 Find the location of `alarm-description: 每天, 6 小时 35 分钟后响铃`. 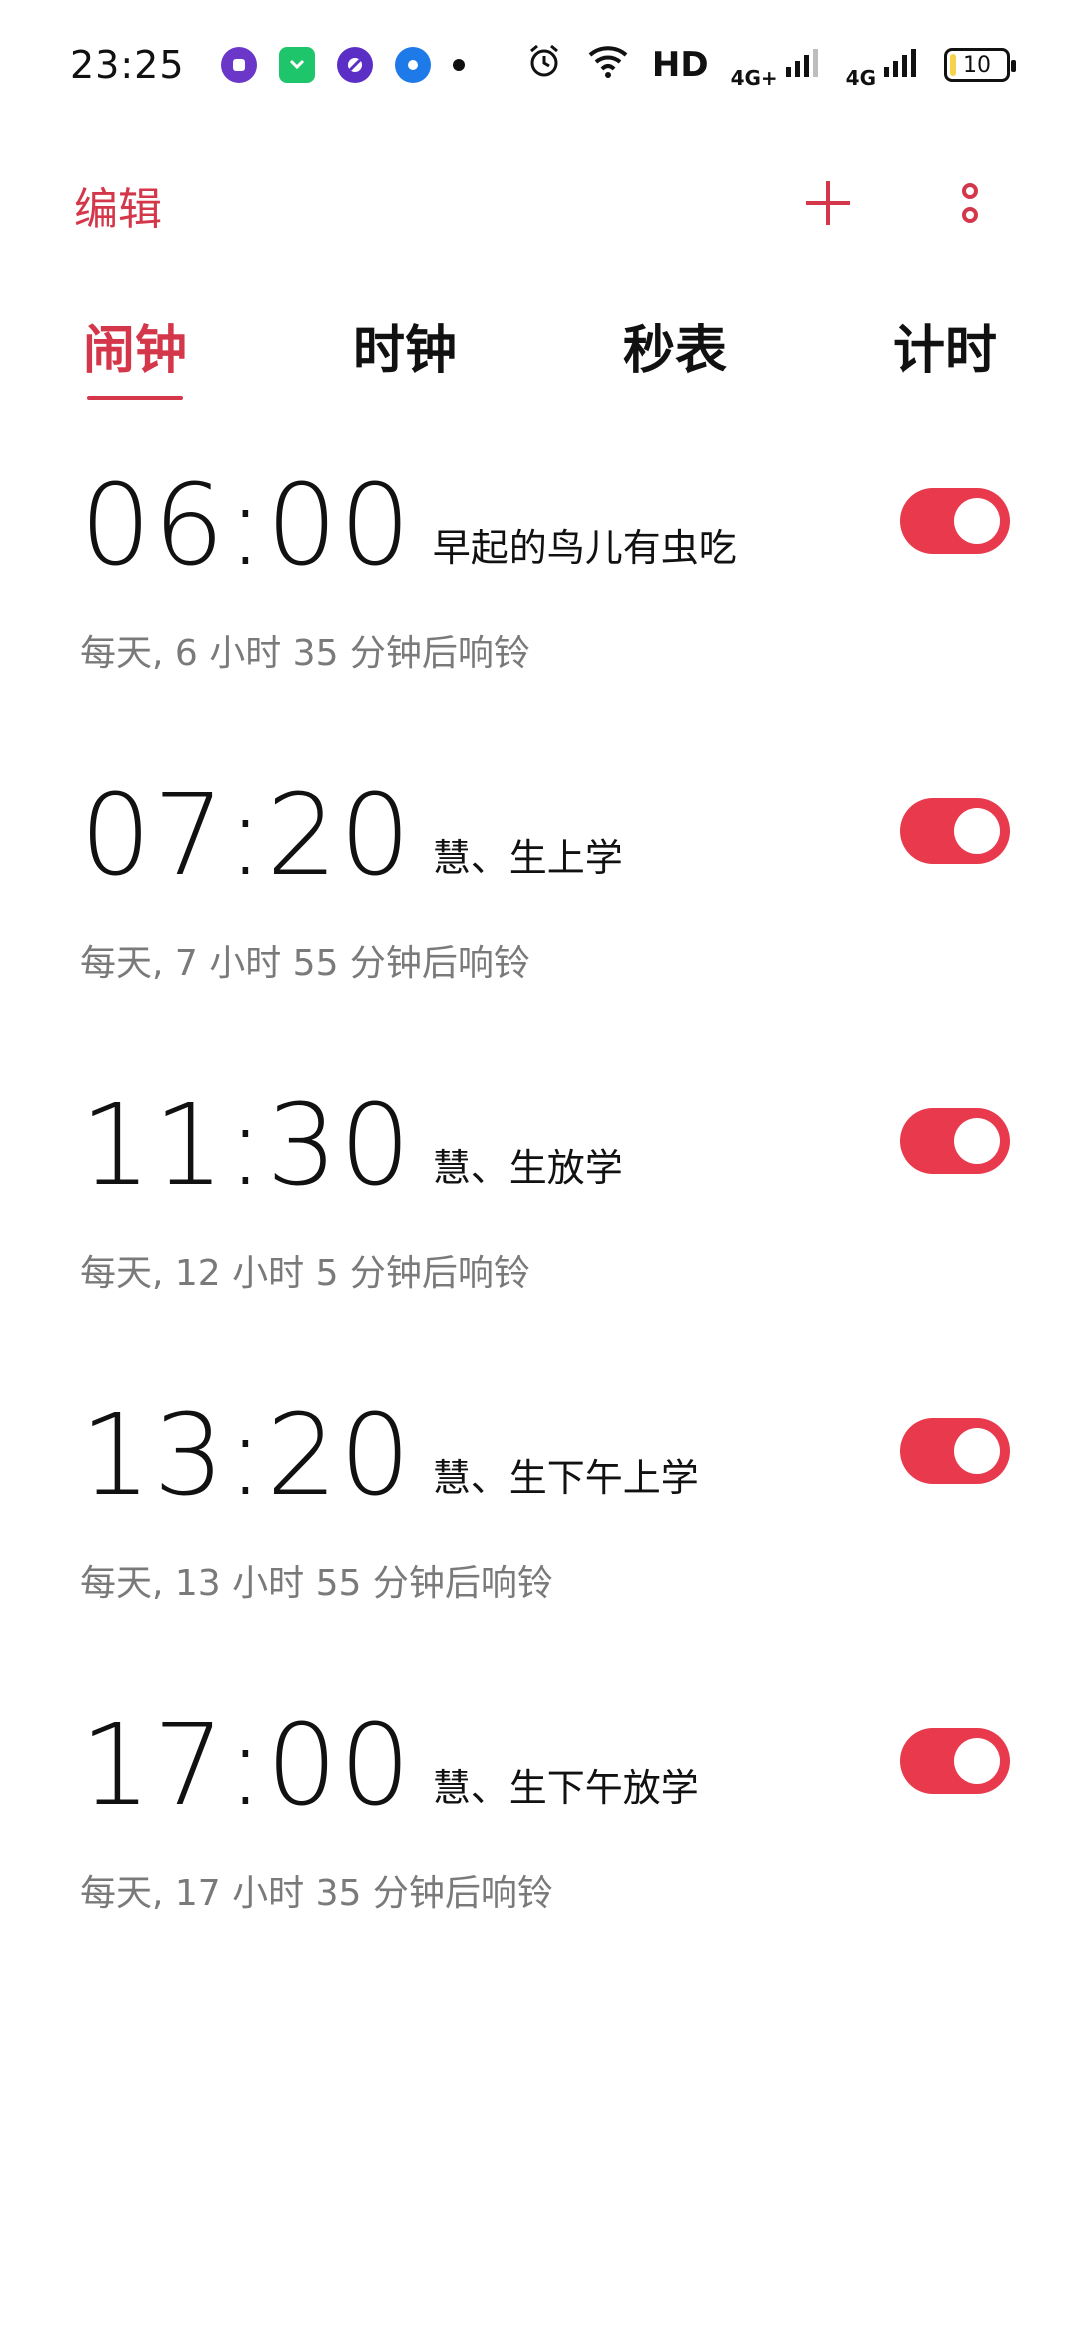

alarm-description: 每天, 6 小时 35 分钟后响铃 is located at coordinates (305, 653).